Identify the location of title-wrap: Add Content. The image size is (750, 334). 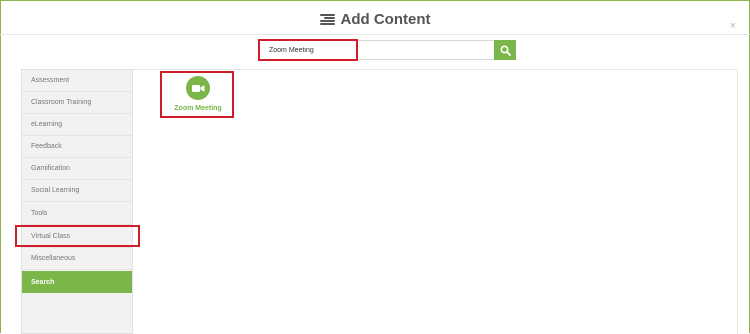
(375, 19).